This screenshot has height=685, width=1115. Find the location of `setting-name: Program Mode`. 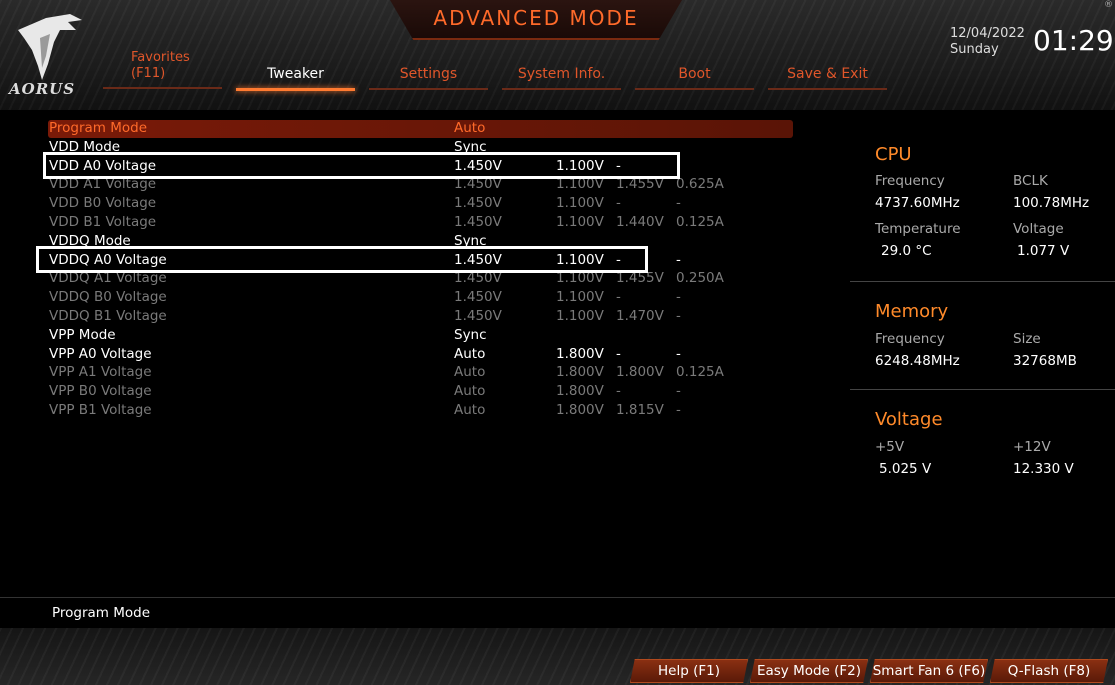

setting-name: Program Mode is located at coordinates (98, 128).